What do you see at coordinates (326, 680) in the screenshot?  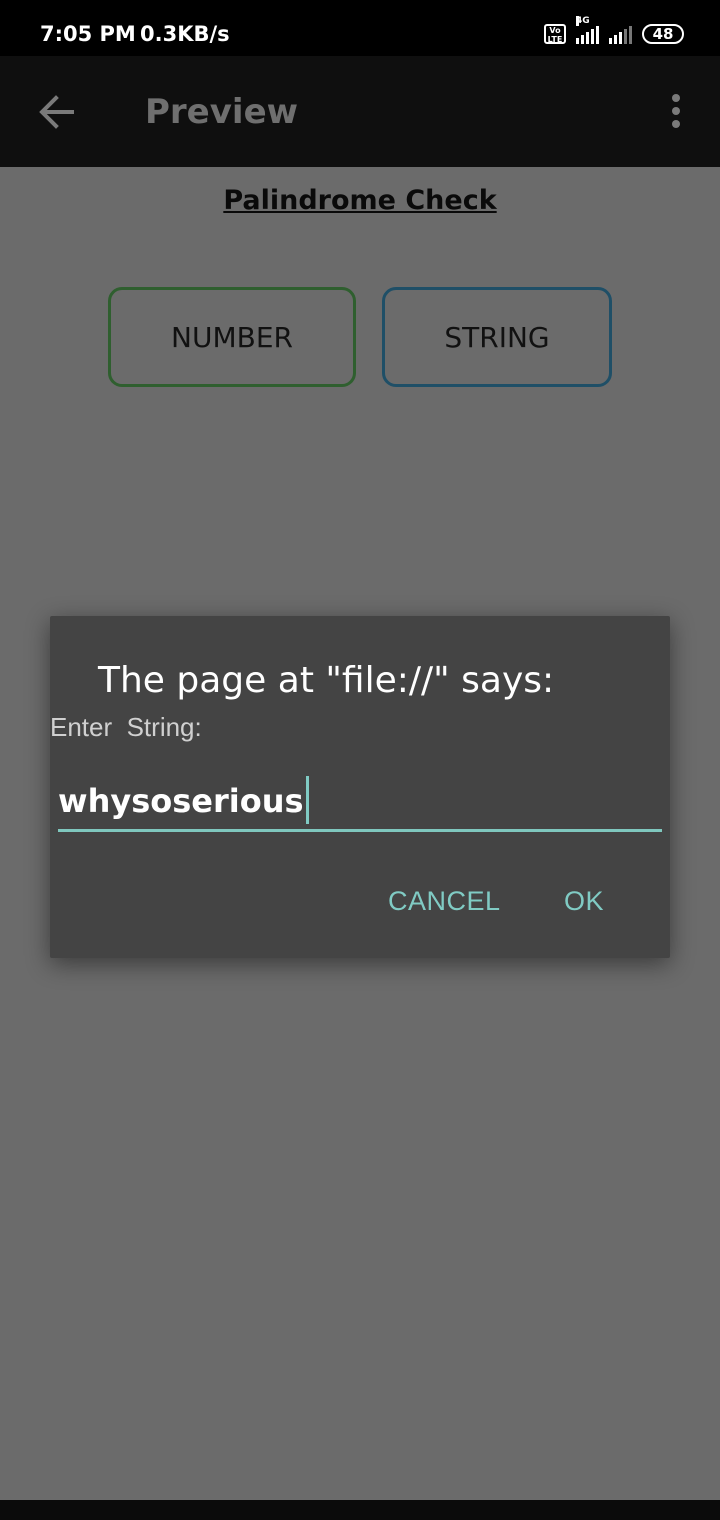 I see `dialog-title: The page at "file://" says:` at bounding box center [326, 680].